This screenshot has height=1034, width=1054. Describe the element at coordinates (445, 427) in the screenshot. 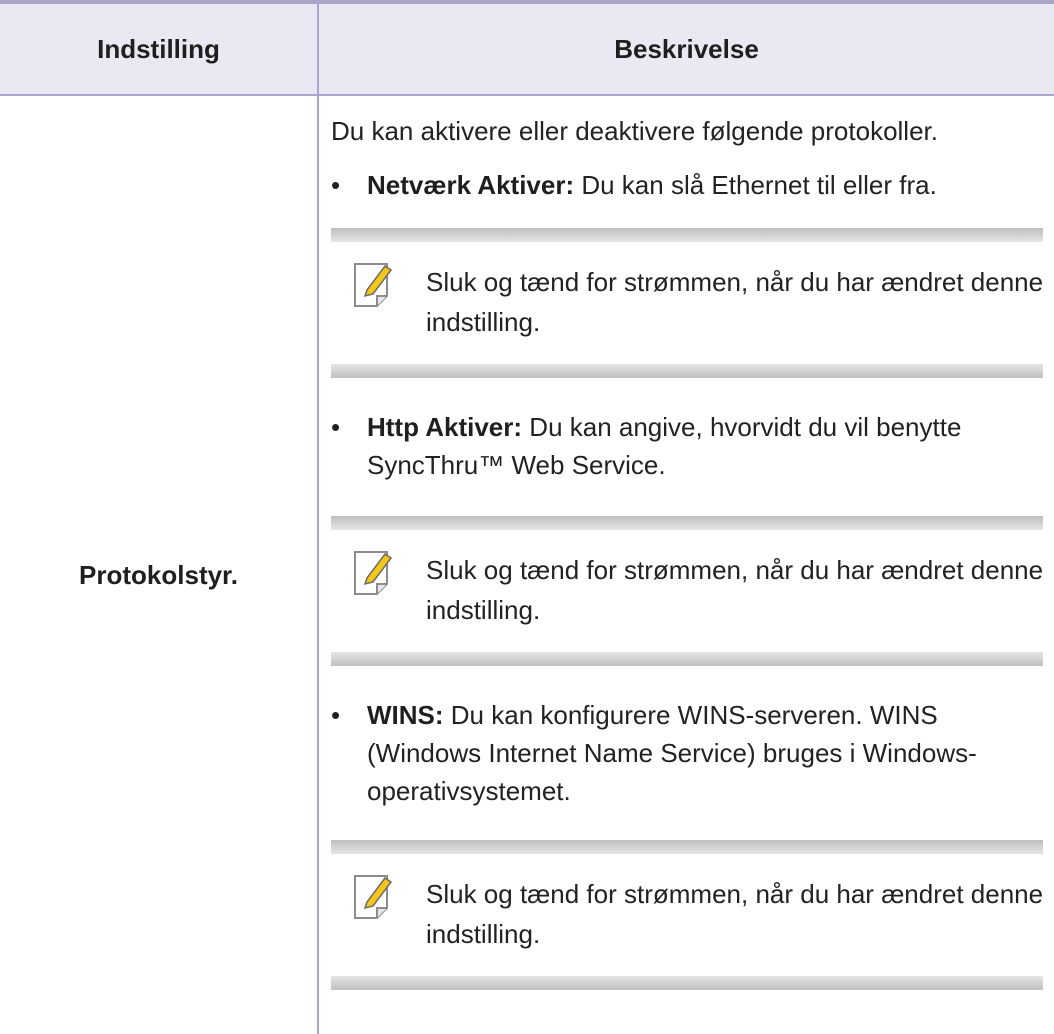

I see `item-term: Http Aktiver:` at that location.